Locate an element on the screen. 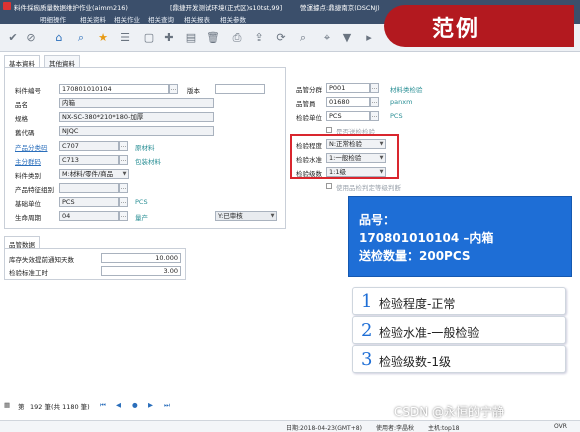 This screenshot has height=432, width=580. cancel-icon: ⊘ is located at coordinates (31, 38).